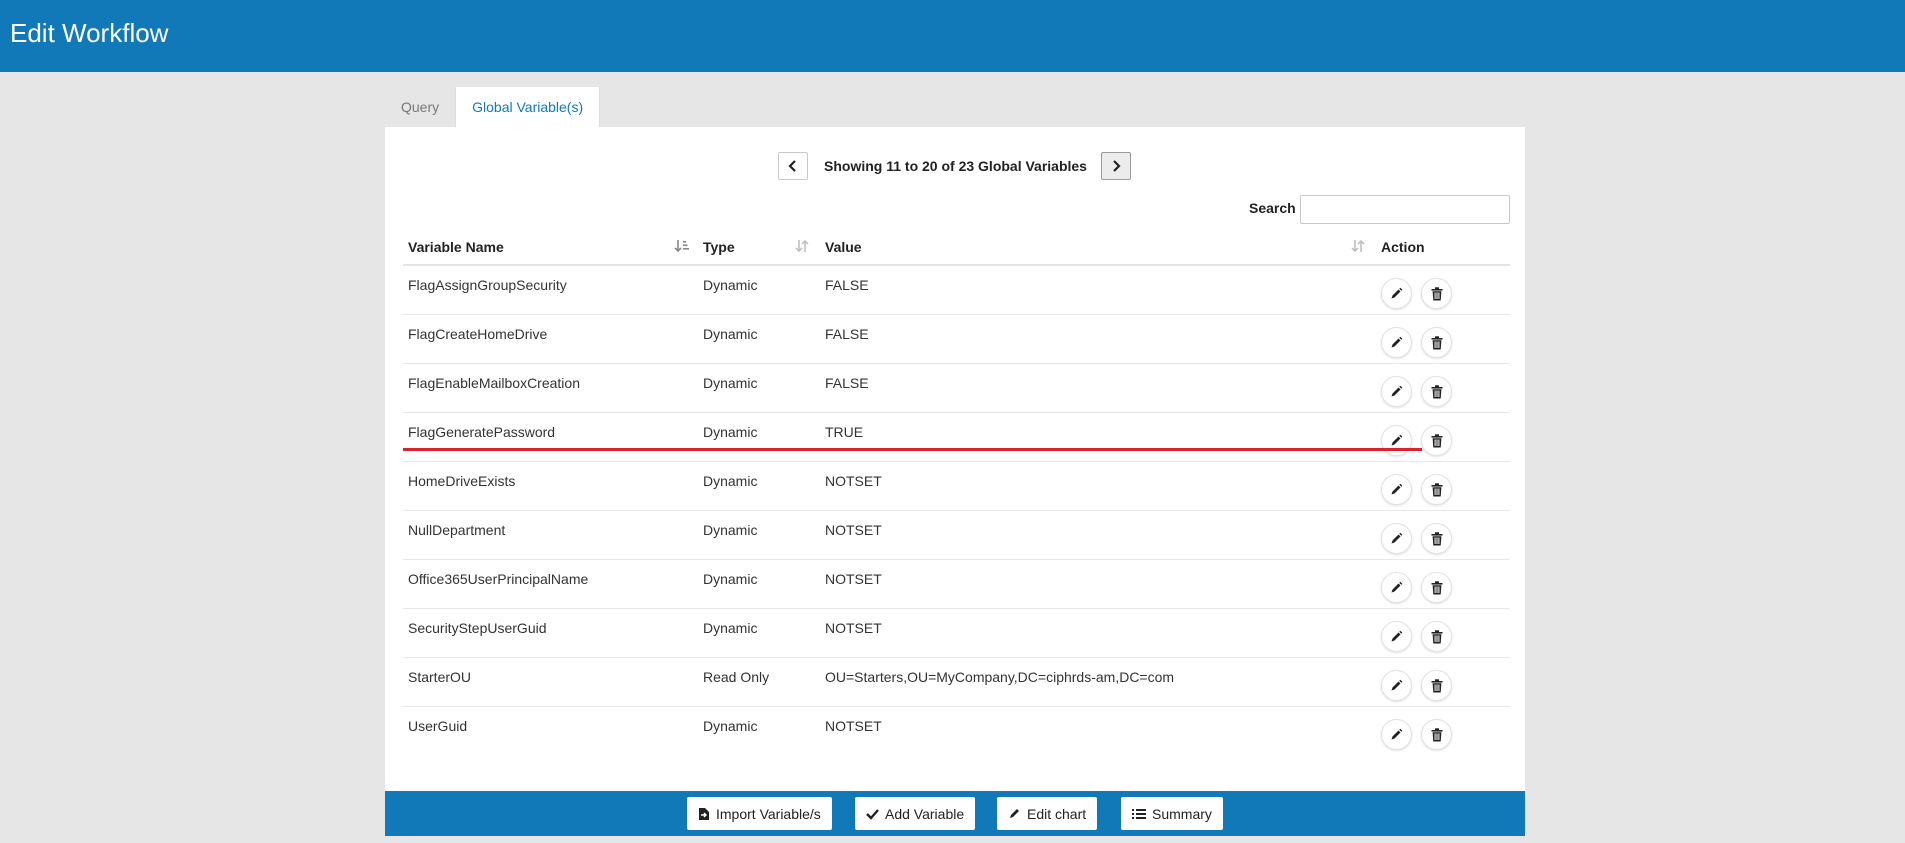  I want to click on column-header-variable-name: Variable Name, so click(456, 247).